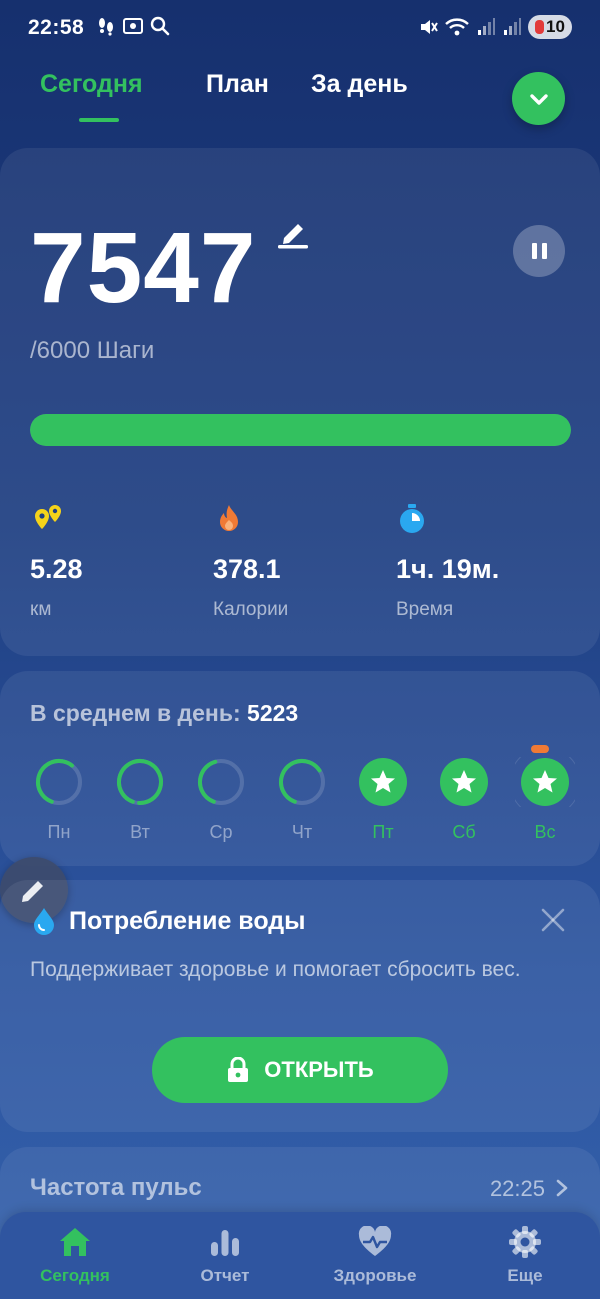 The image size is (600, 1299). What do you see at coordinates (319, 1069) in the screenshot?
I see `water-open-label: ОТКРЫТЬ` at bounding box center [319, 1069].